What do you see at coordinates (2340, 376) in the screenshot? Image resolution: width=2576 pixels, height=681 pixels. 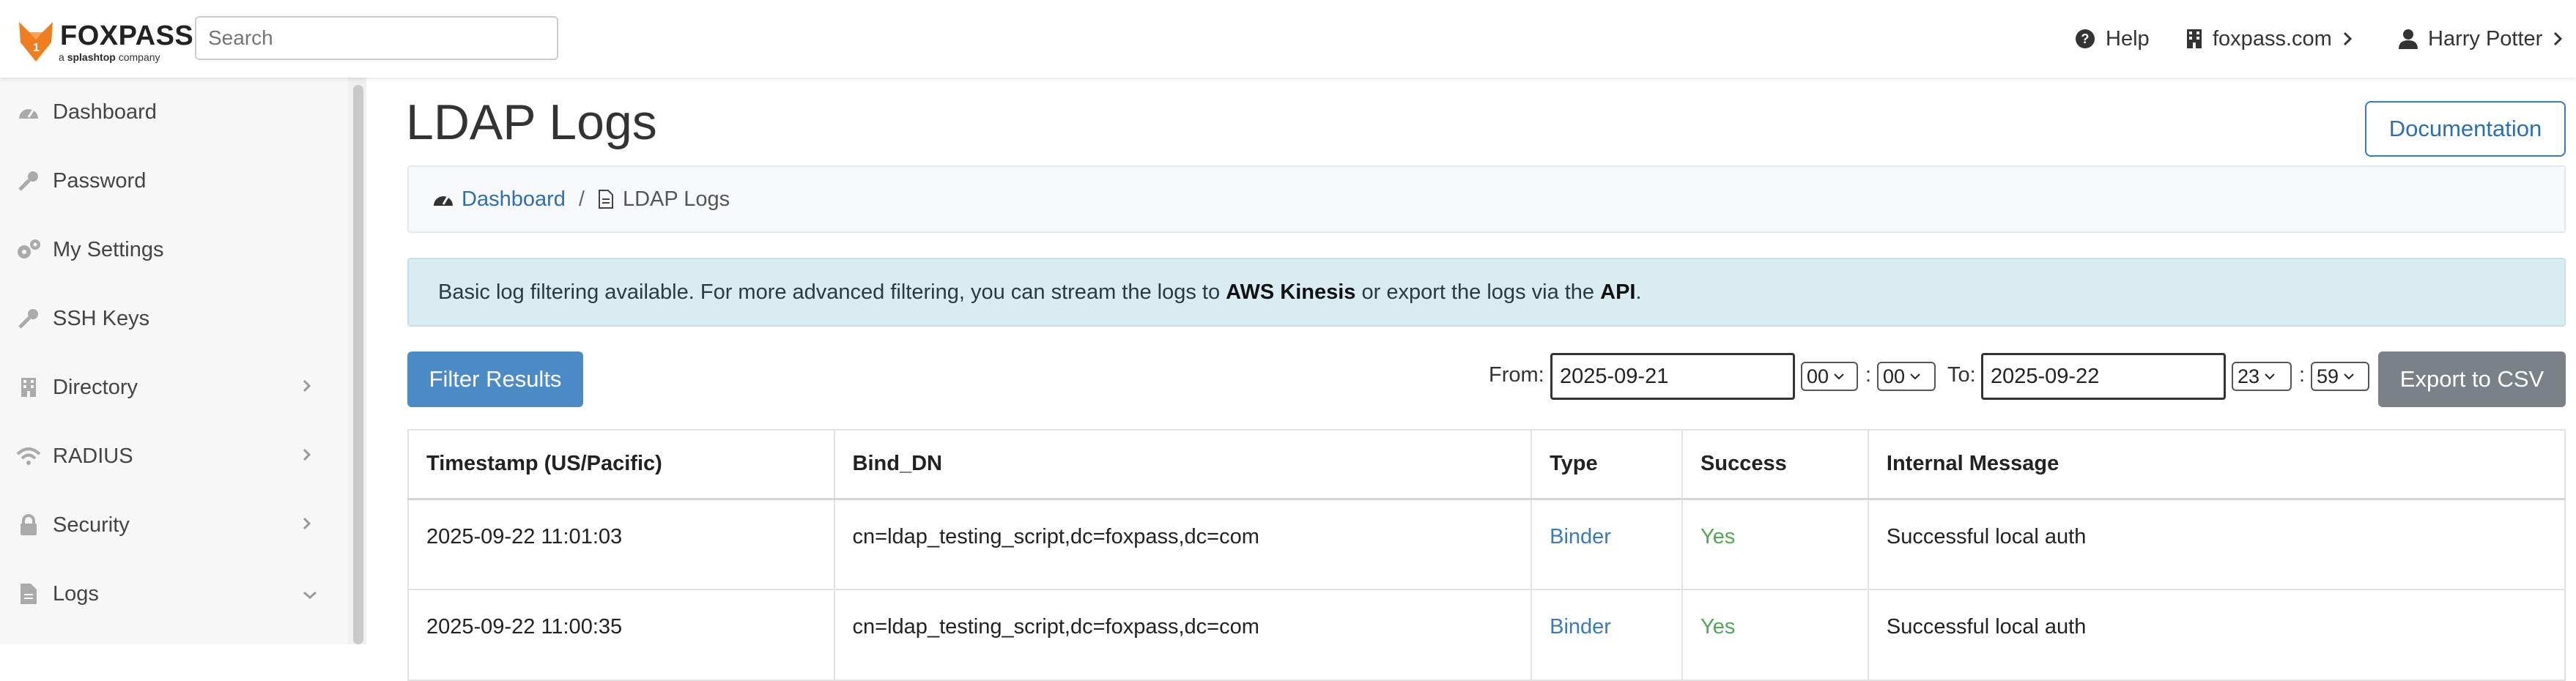 I see `to-minute-select: 59` at bounding box center [2340, 376].